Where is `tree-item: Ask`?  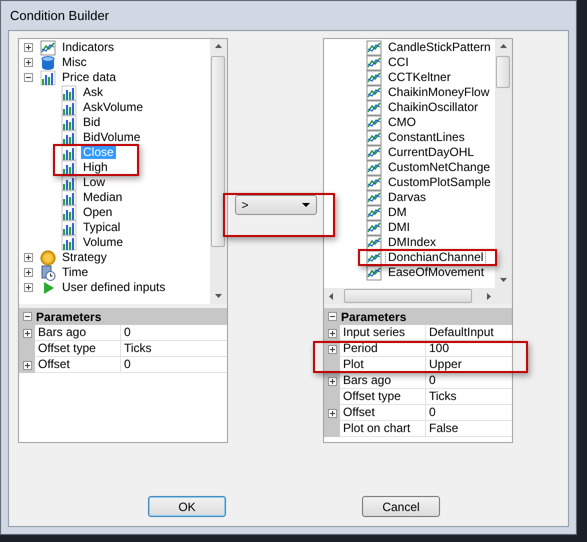 tree-item: Ask is located at coordinates (93, 92).